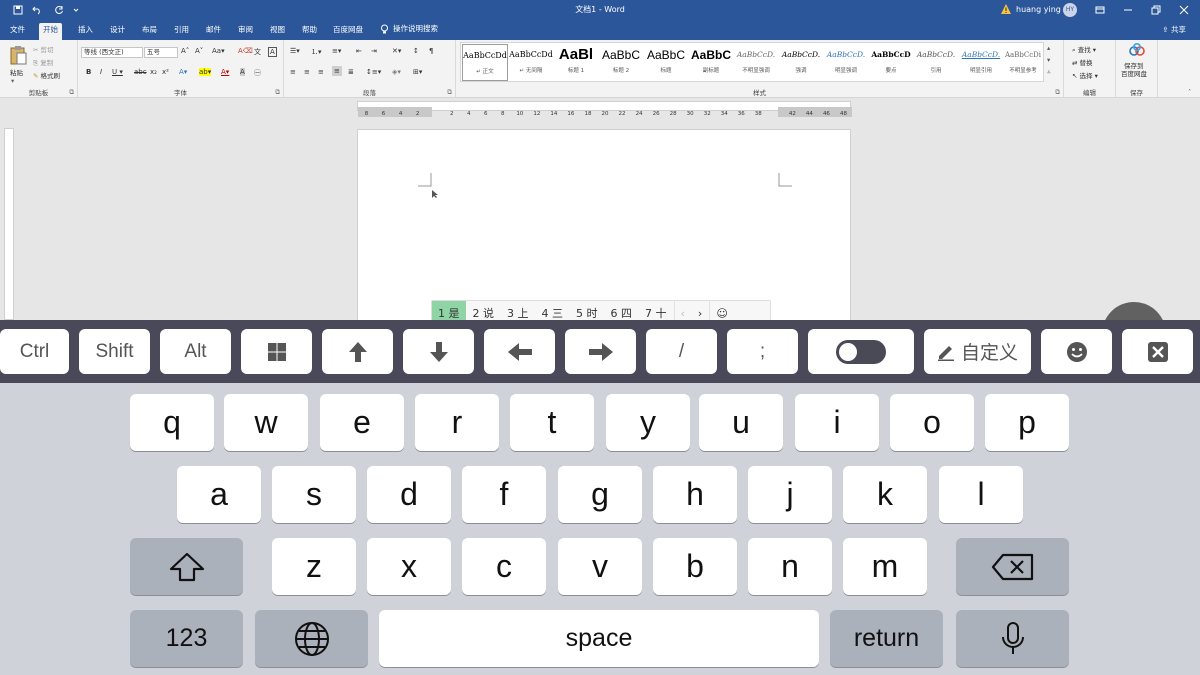  I want to click on key-k: k, so click(885, 494).